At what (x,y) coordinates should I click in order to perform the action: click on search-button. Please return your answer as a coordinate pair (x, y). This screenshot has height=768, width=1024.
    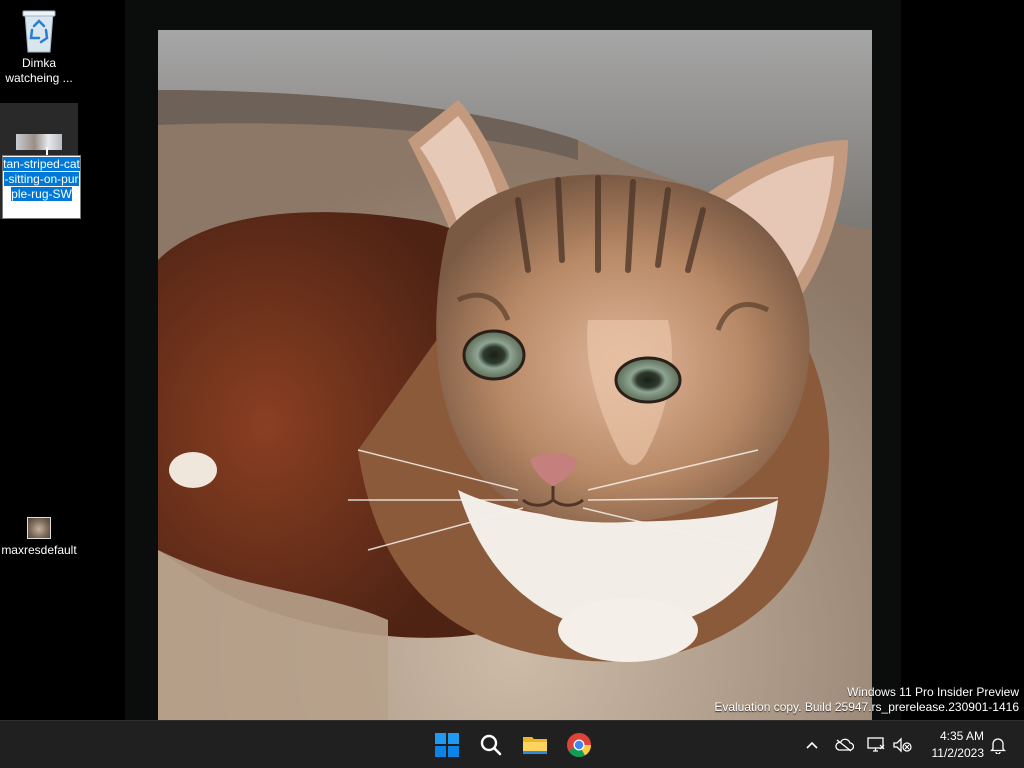
    Looking at the image, I should click on (491, 745).